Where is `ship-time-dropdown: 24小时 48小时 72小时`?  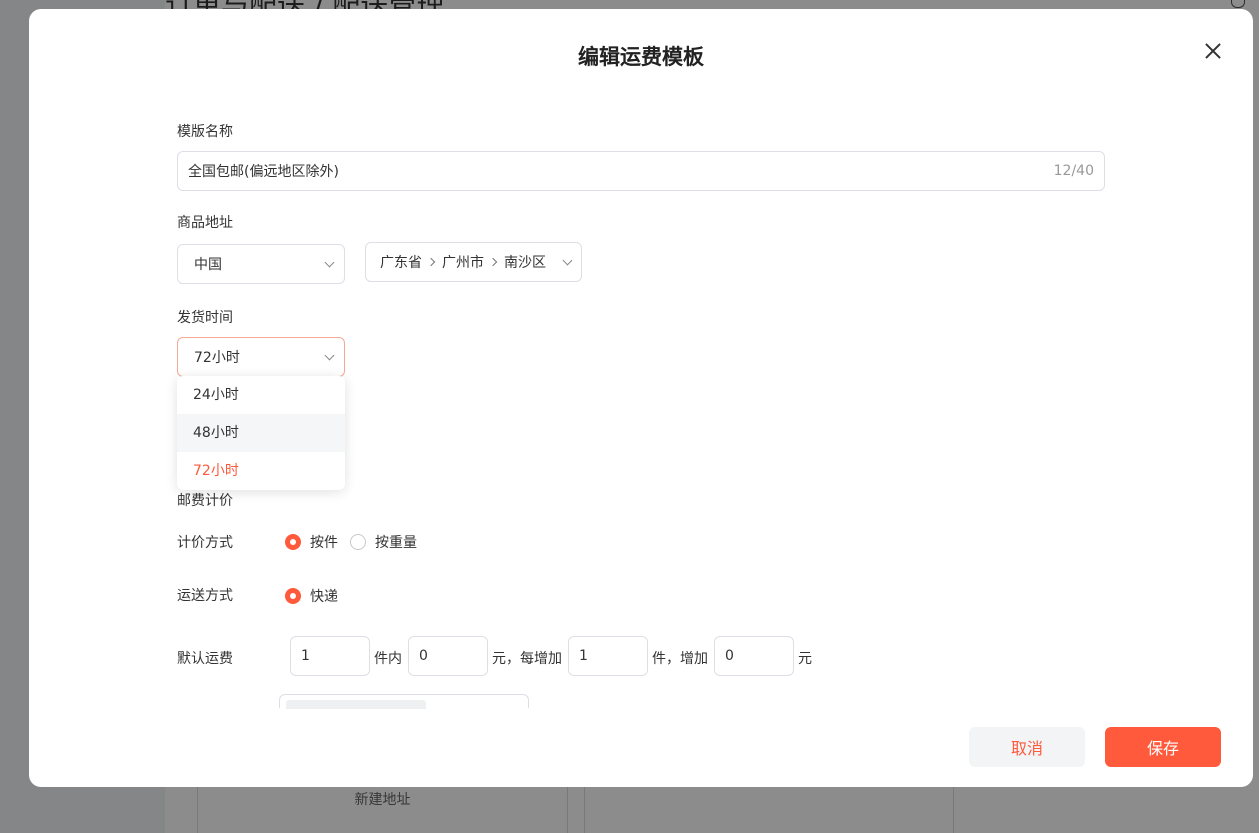 ship-time-dropdown: 24小时 48小时 72小时 is located at coordinates (261, 433).